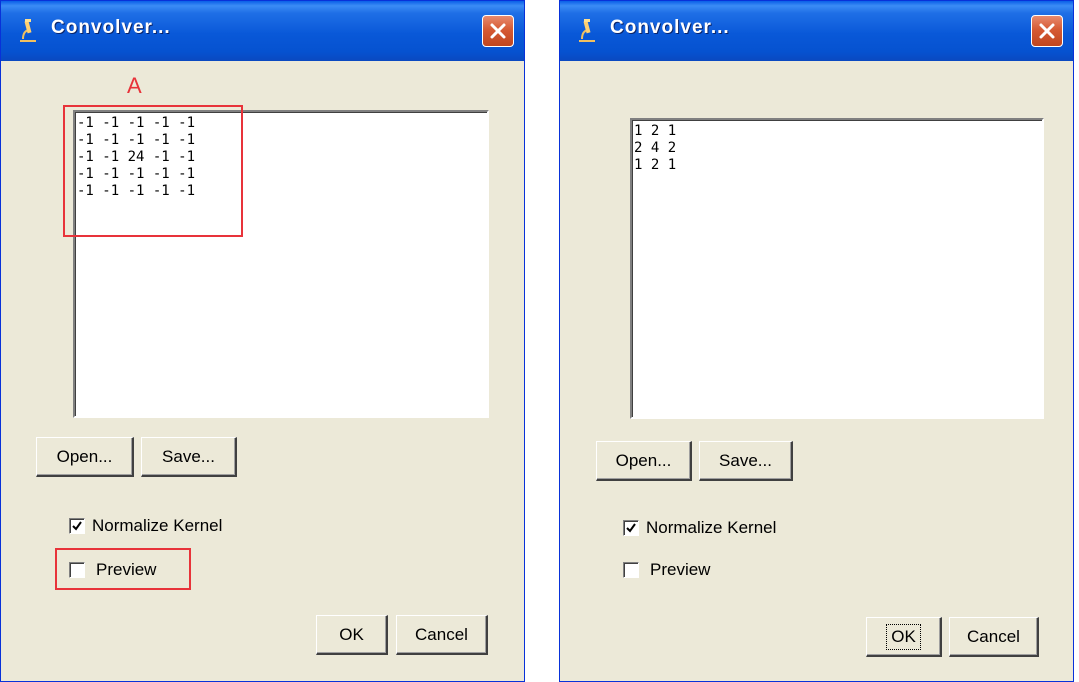 This screenshot has height=682, width=1079. Describe the element at coordinates (123, 569) in the screenshot. I see `annotation-box-preview` at that location.